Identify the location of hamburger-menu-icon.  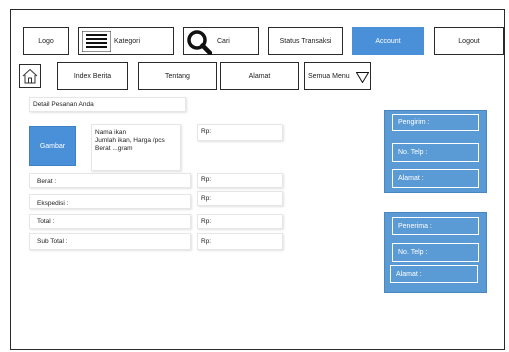
(96, 41).